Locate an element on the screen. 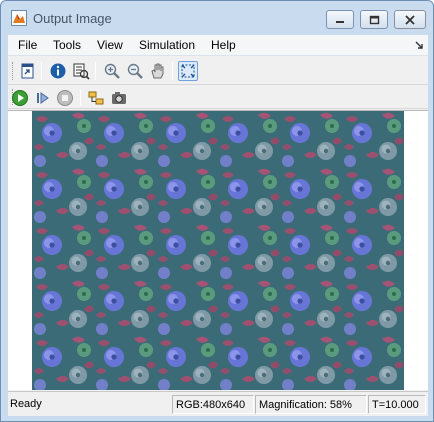  menu-help: Help is located at coordinates (223, 45).